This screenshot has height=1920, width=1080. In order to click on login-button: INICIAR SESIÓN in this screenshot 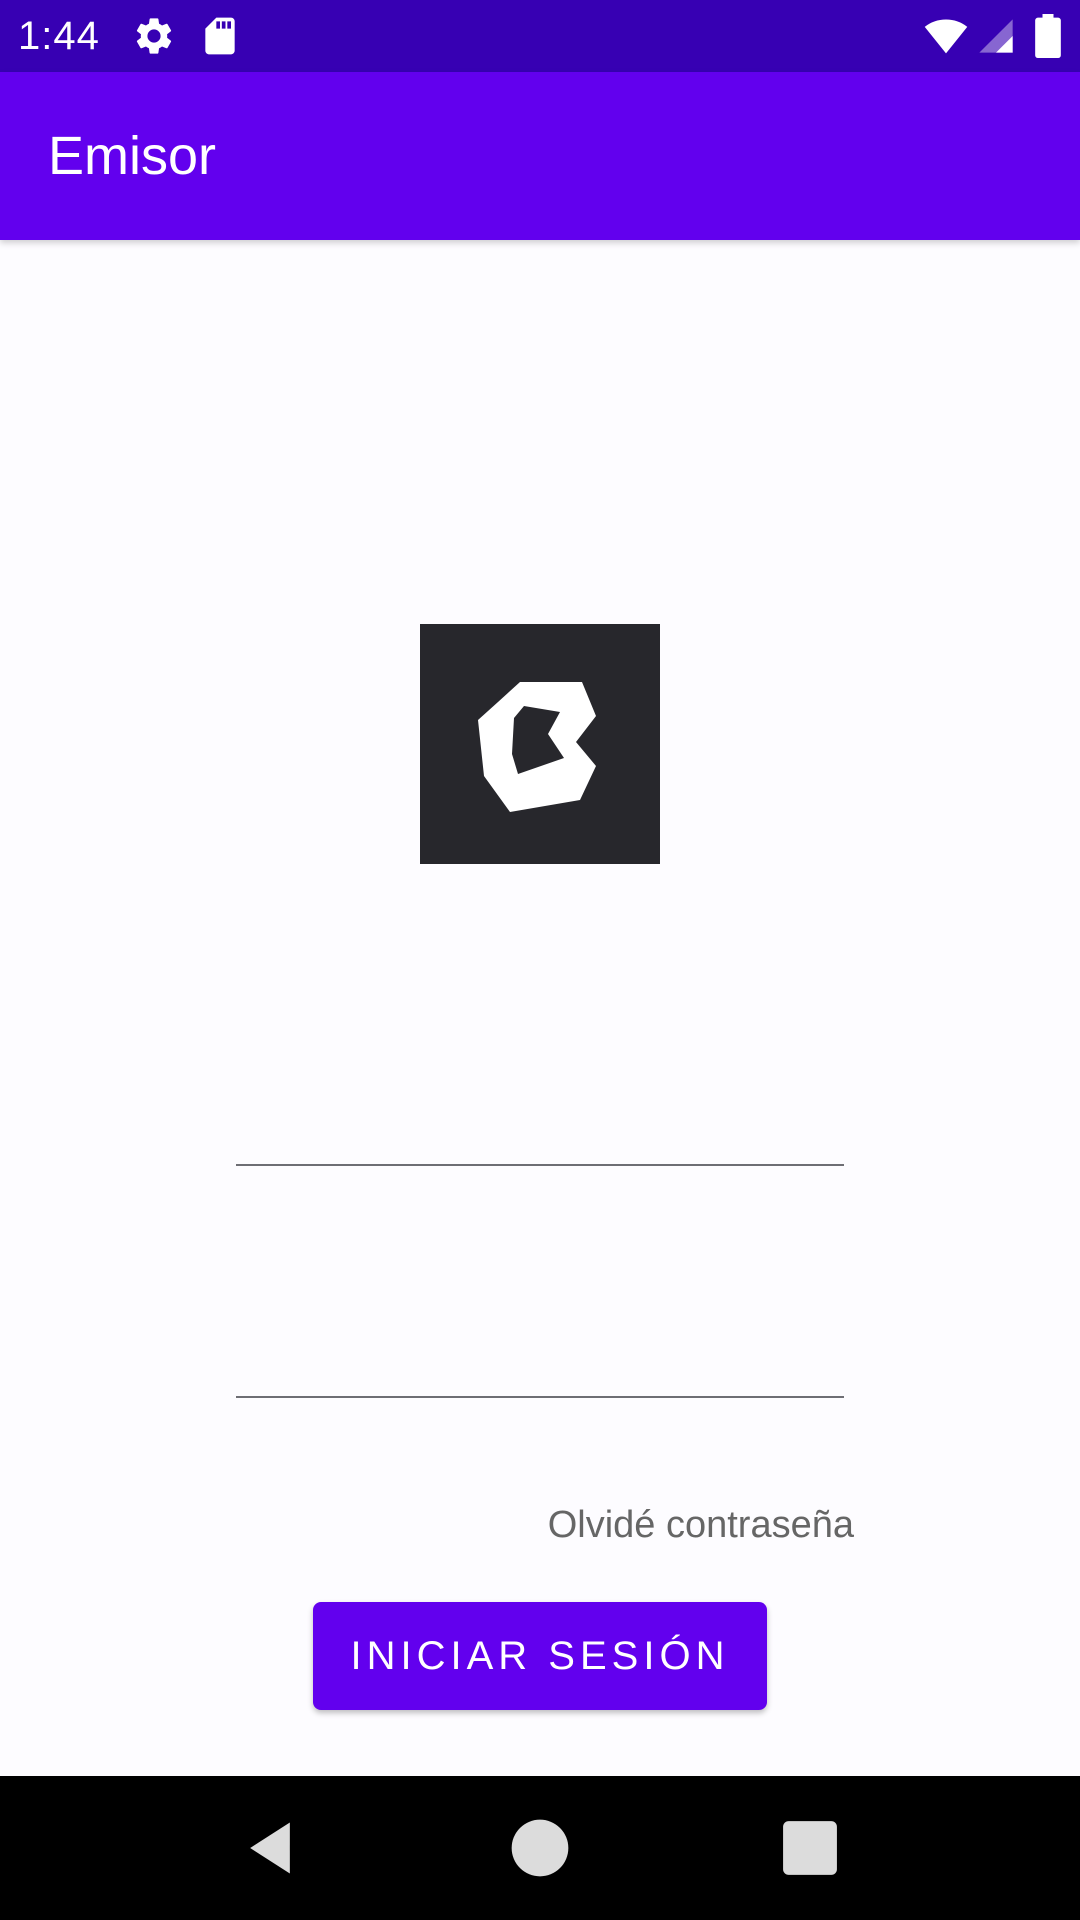, I will do `click(540, 1656)`.